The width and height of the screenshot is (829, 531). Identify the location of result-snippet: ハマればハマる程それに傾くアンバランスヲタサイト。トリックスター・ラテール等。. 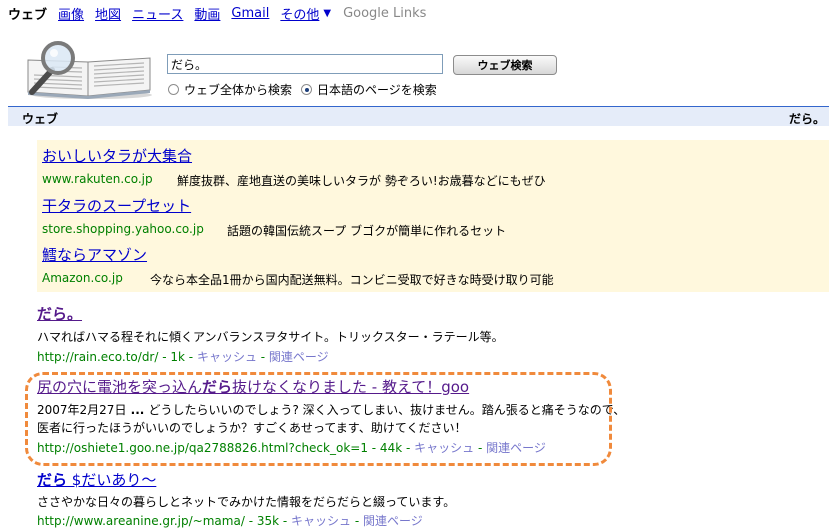
(270, 337).